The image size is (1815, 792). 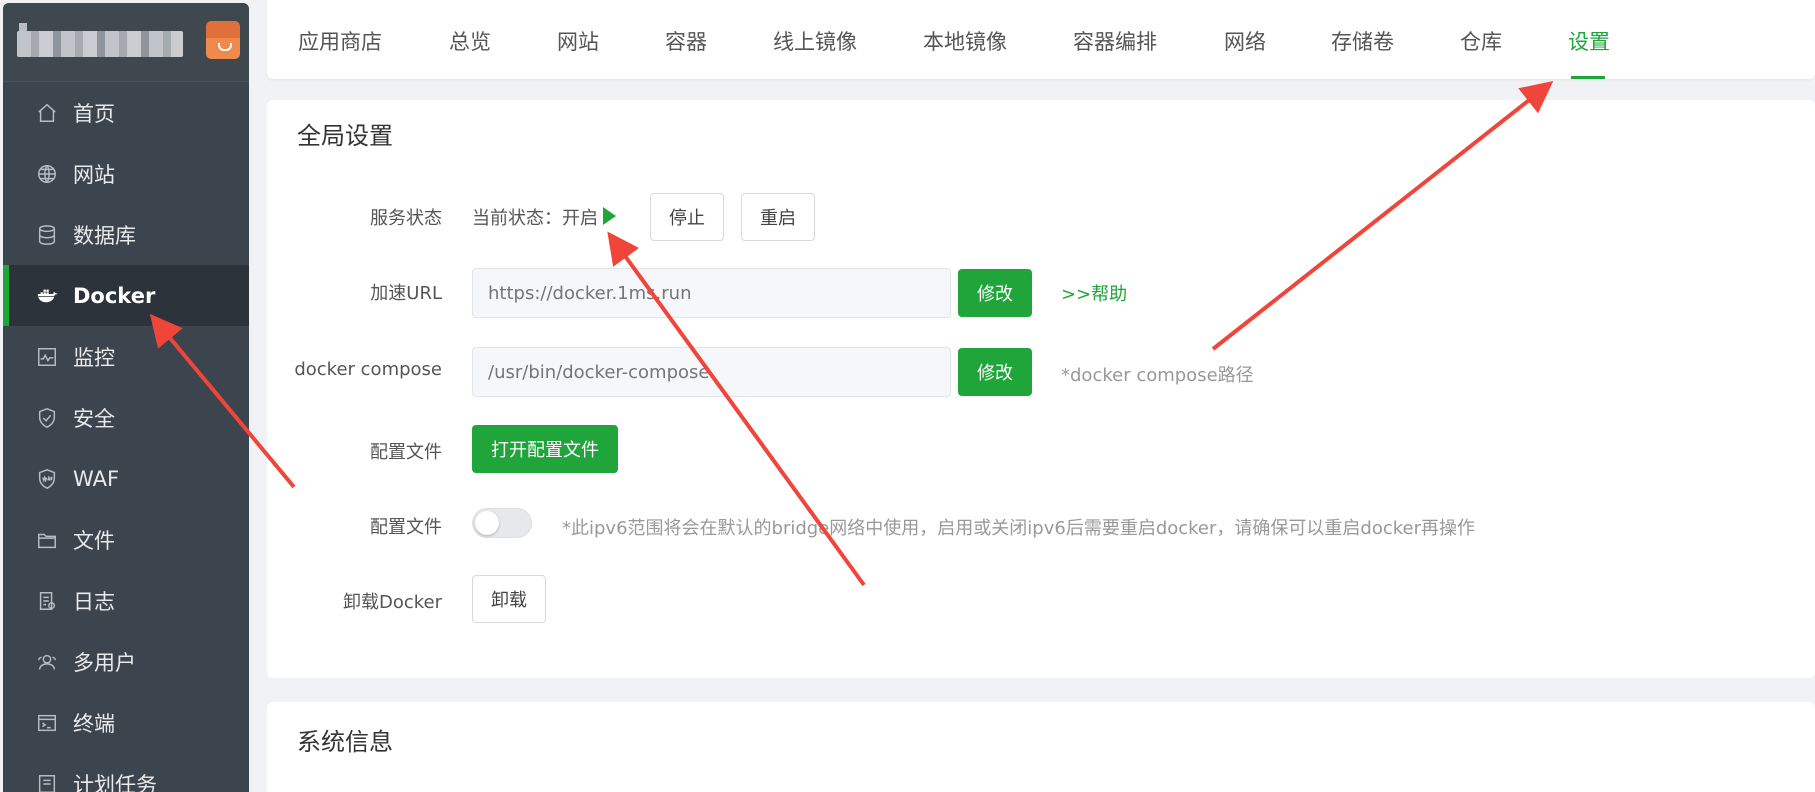 I want to click on tab-websites: 网站, so click(x=578, y=41).